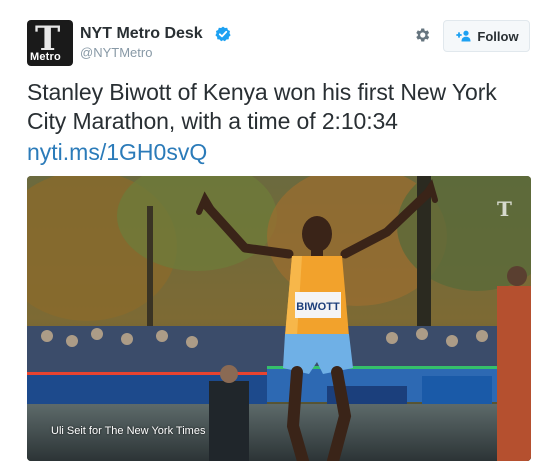  Describe the element at coordinates (318, 307) in the screenshot. I see `bib-name: BIWOTT` at that location.